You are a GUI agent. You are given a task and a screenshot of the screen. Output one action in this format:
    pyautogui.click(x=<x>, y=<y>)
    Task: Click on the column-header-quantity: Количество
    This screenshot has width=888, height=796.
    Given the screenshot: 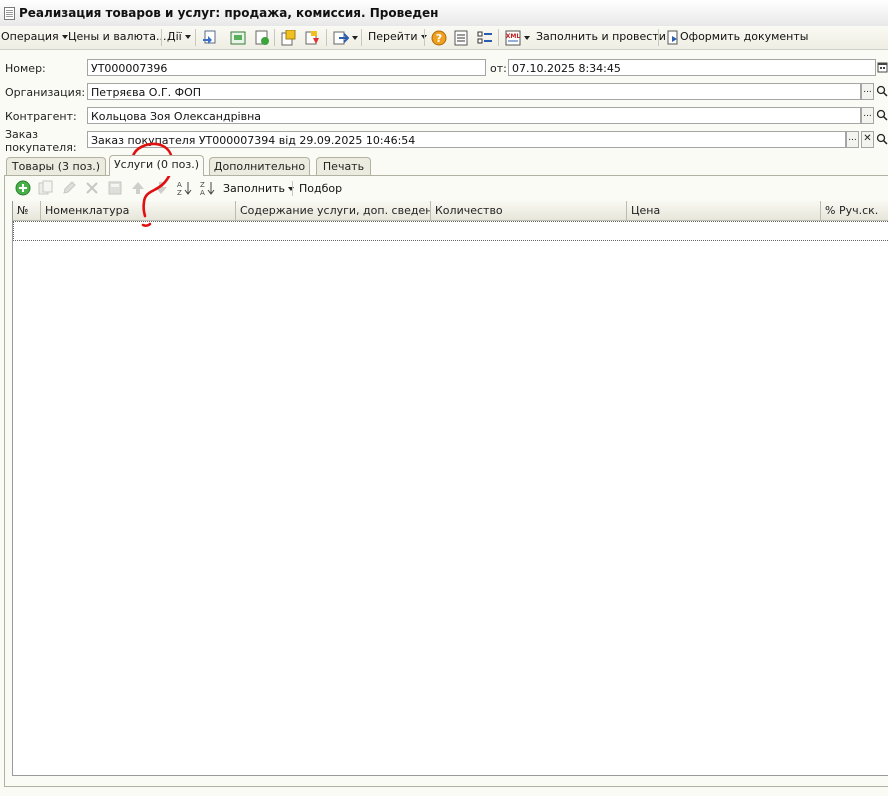 What is the action you would take?
    pyautogui.click(x=529, y=211)
    